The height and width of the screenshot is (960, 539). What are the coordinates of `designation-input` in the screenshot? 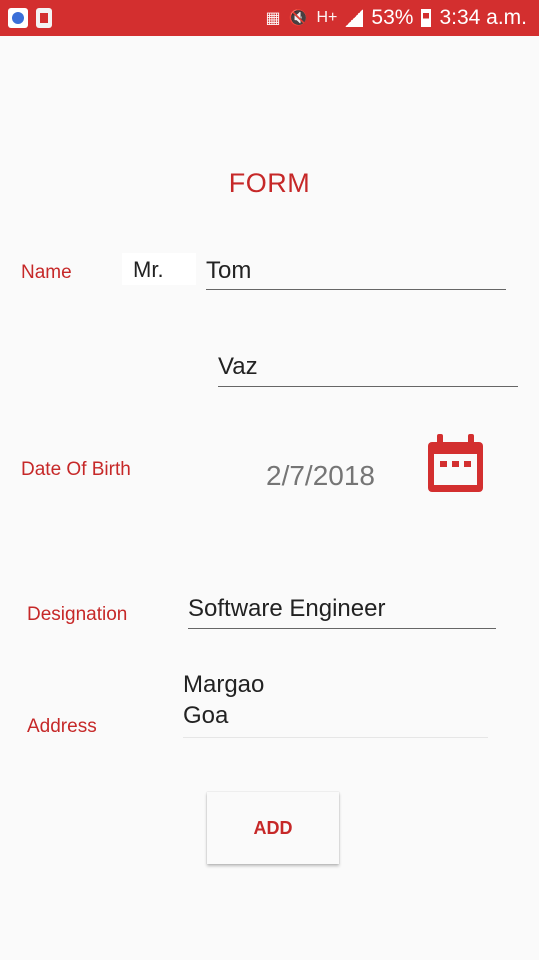 It's located at (342, 609).